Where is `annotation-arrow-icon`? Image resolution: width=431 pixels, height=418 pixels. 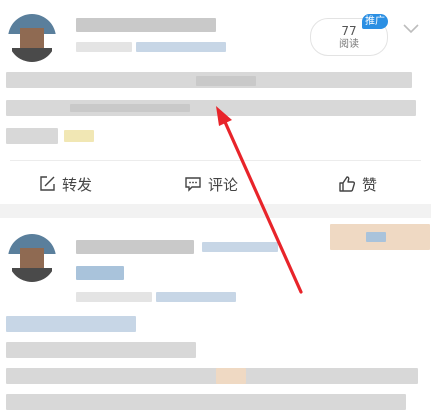
annotation-arrow-icon is located at coordinates (259, 200).